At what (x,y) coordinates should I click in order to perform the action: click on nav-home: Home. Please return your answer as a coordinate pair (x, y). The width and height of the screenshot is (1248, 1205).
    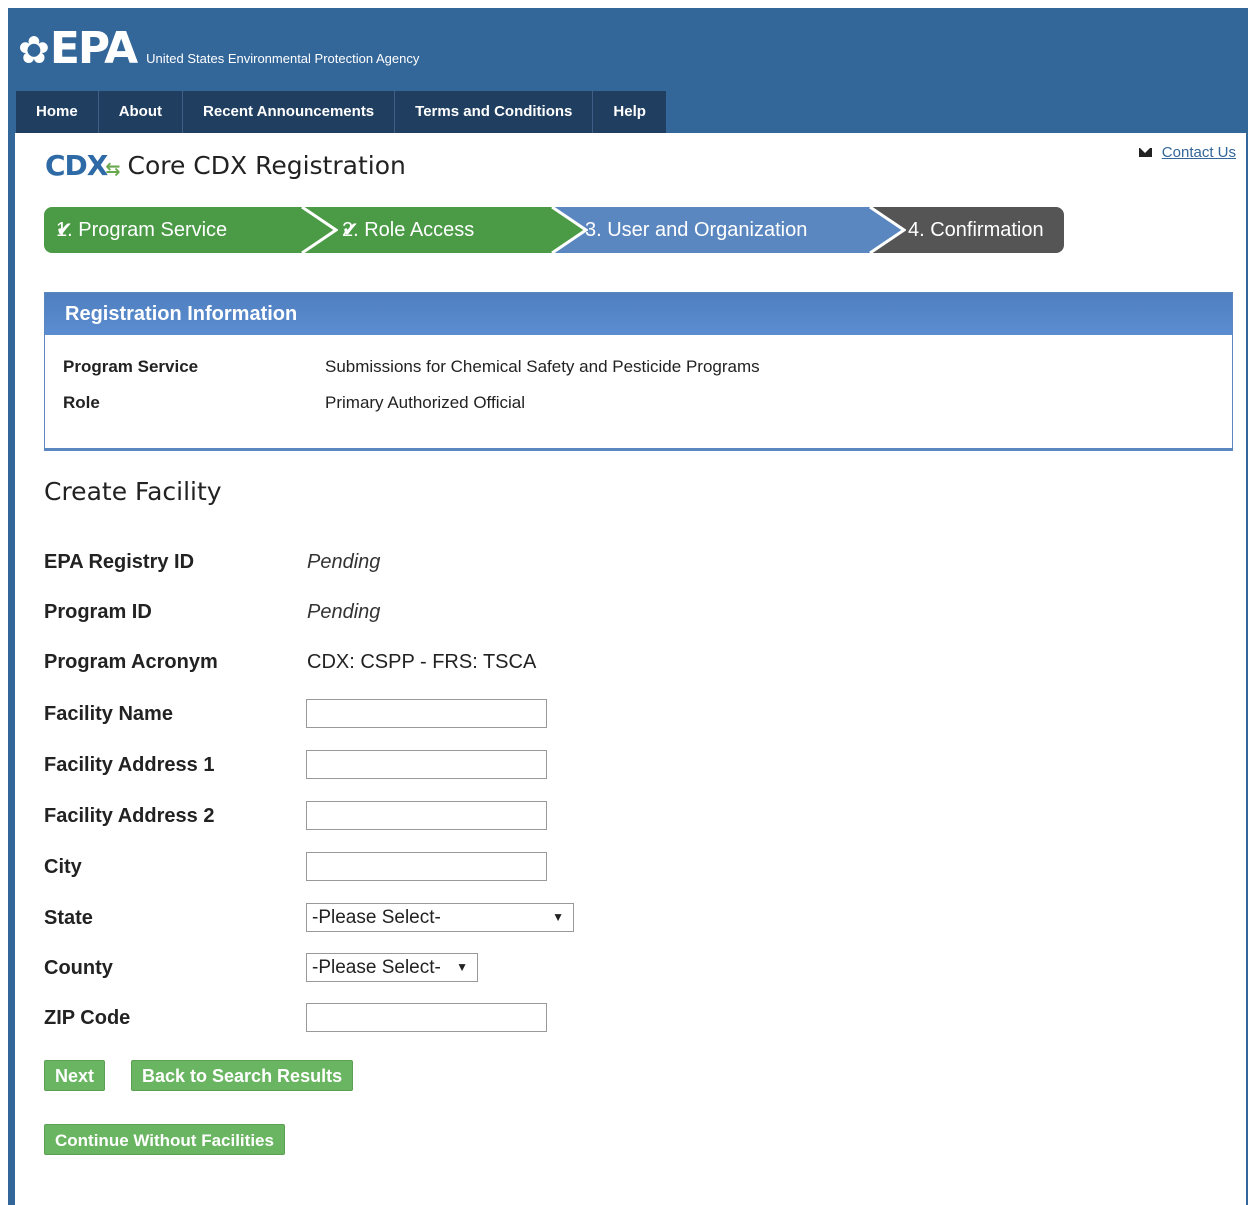
    Looking at the image, I should click on (57, 112).